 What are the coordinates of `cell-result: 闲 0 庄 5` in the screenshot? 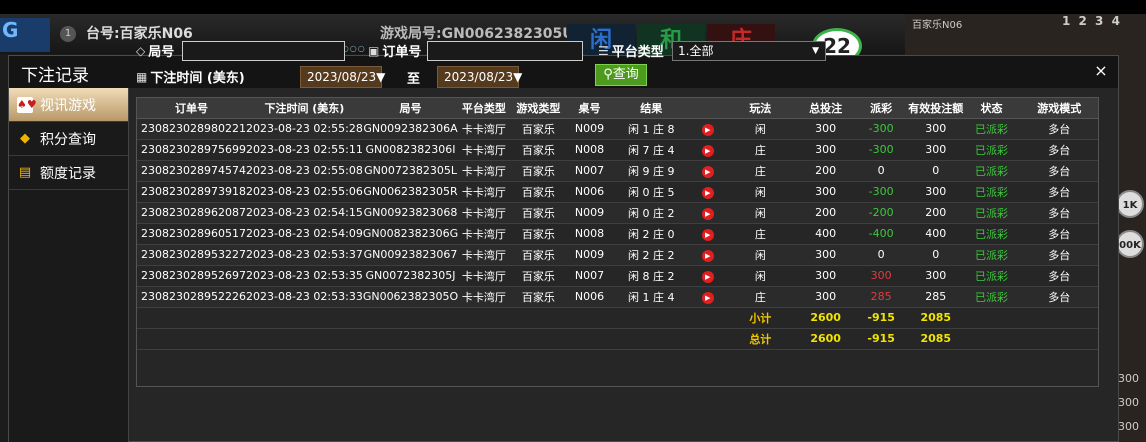 It's located at (651, 192).